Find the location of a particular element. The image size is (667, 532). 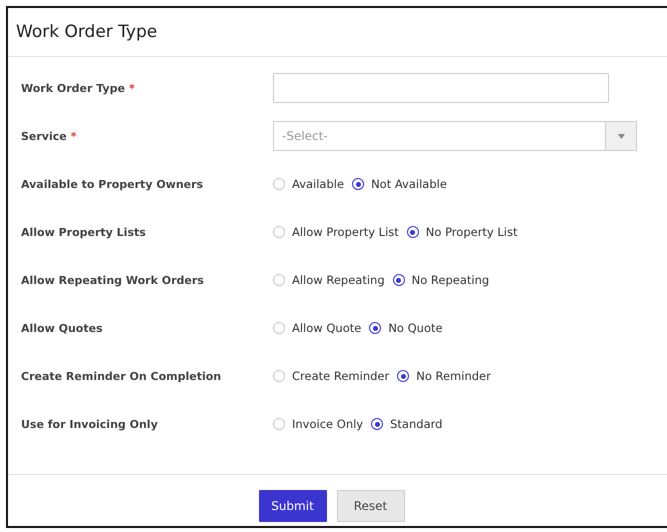

field-label: Use for Invoicing Only is located at coordinates (89, 424).